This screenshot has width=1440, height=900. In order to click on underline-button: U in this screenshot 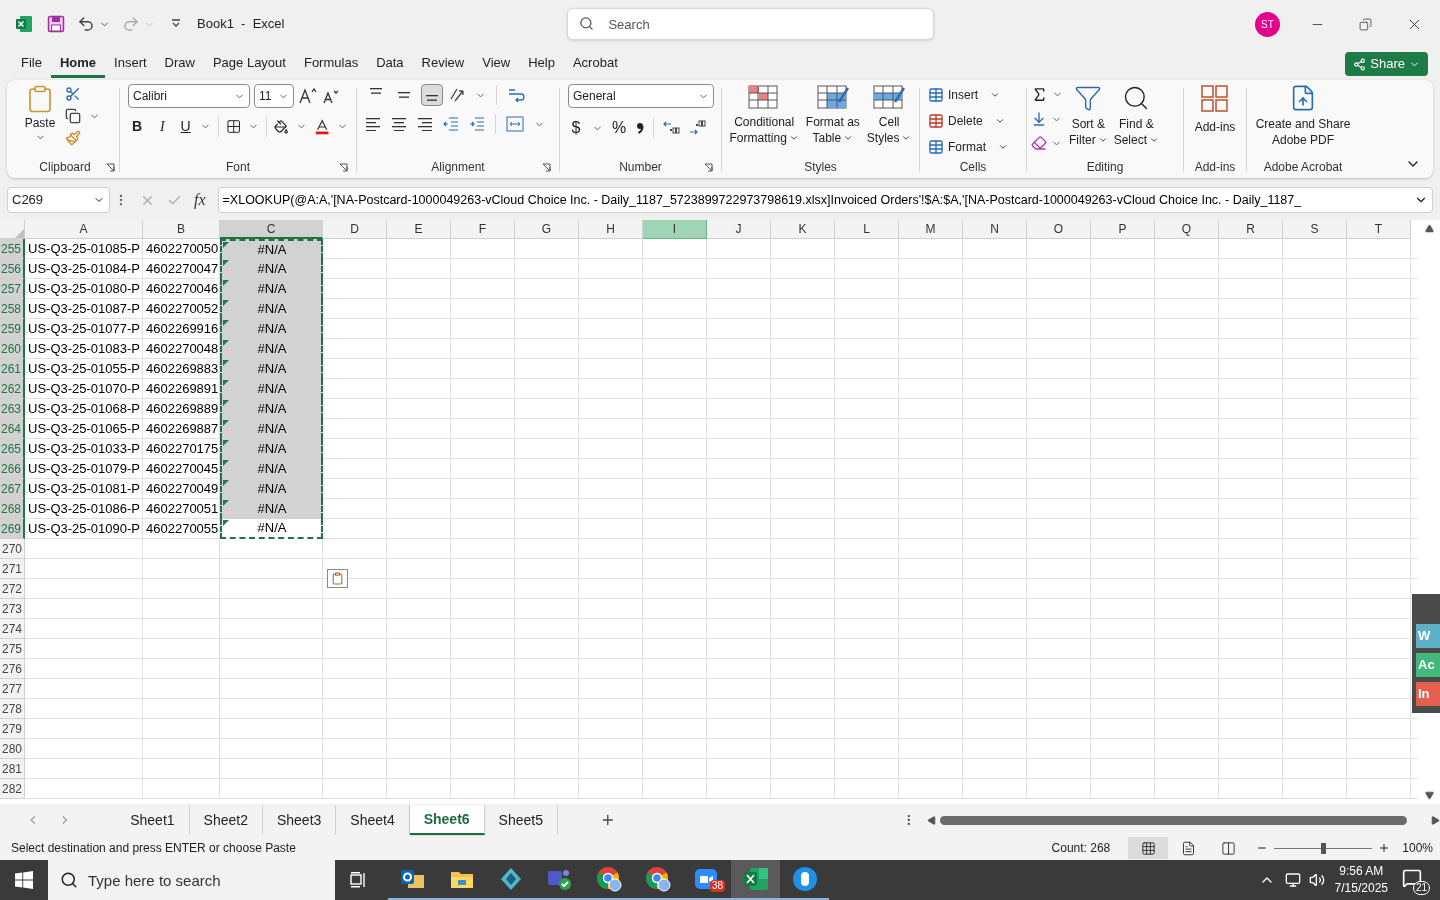, I will do `click(185, 126)`.